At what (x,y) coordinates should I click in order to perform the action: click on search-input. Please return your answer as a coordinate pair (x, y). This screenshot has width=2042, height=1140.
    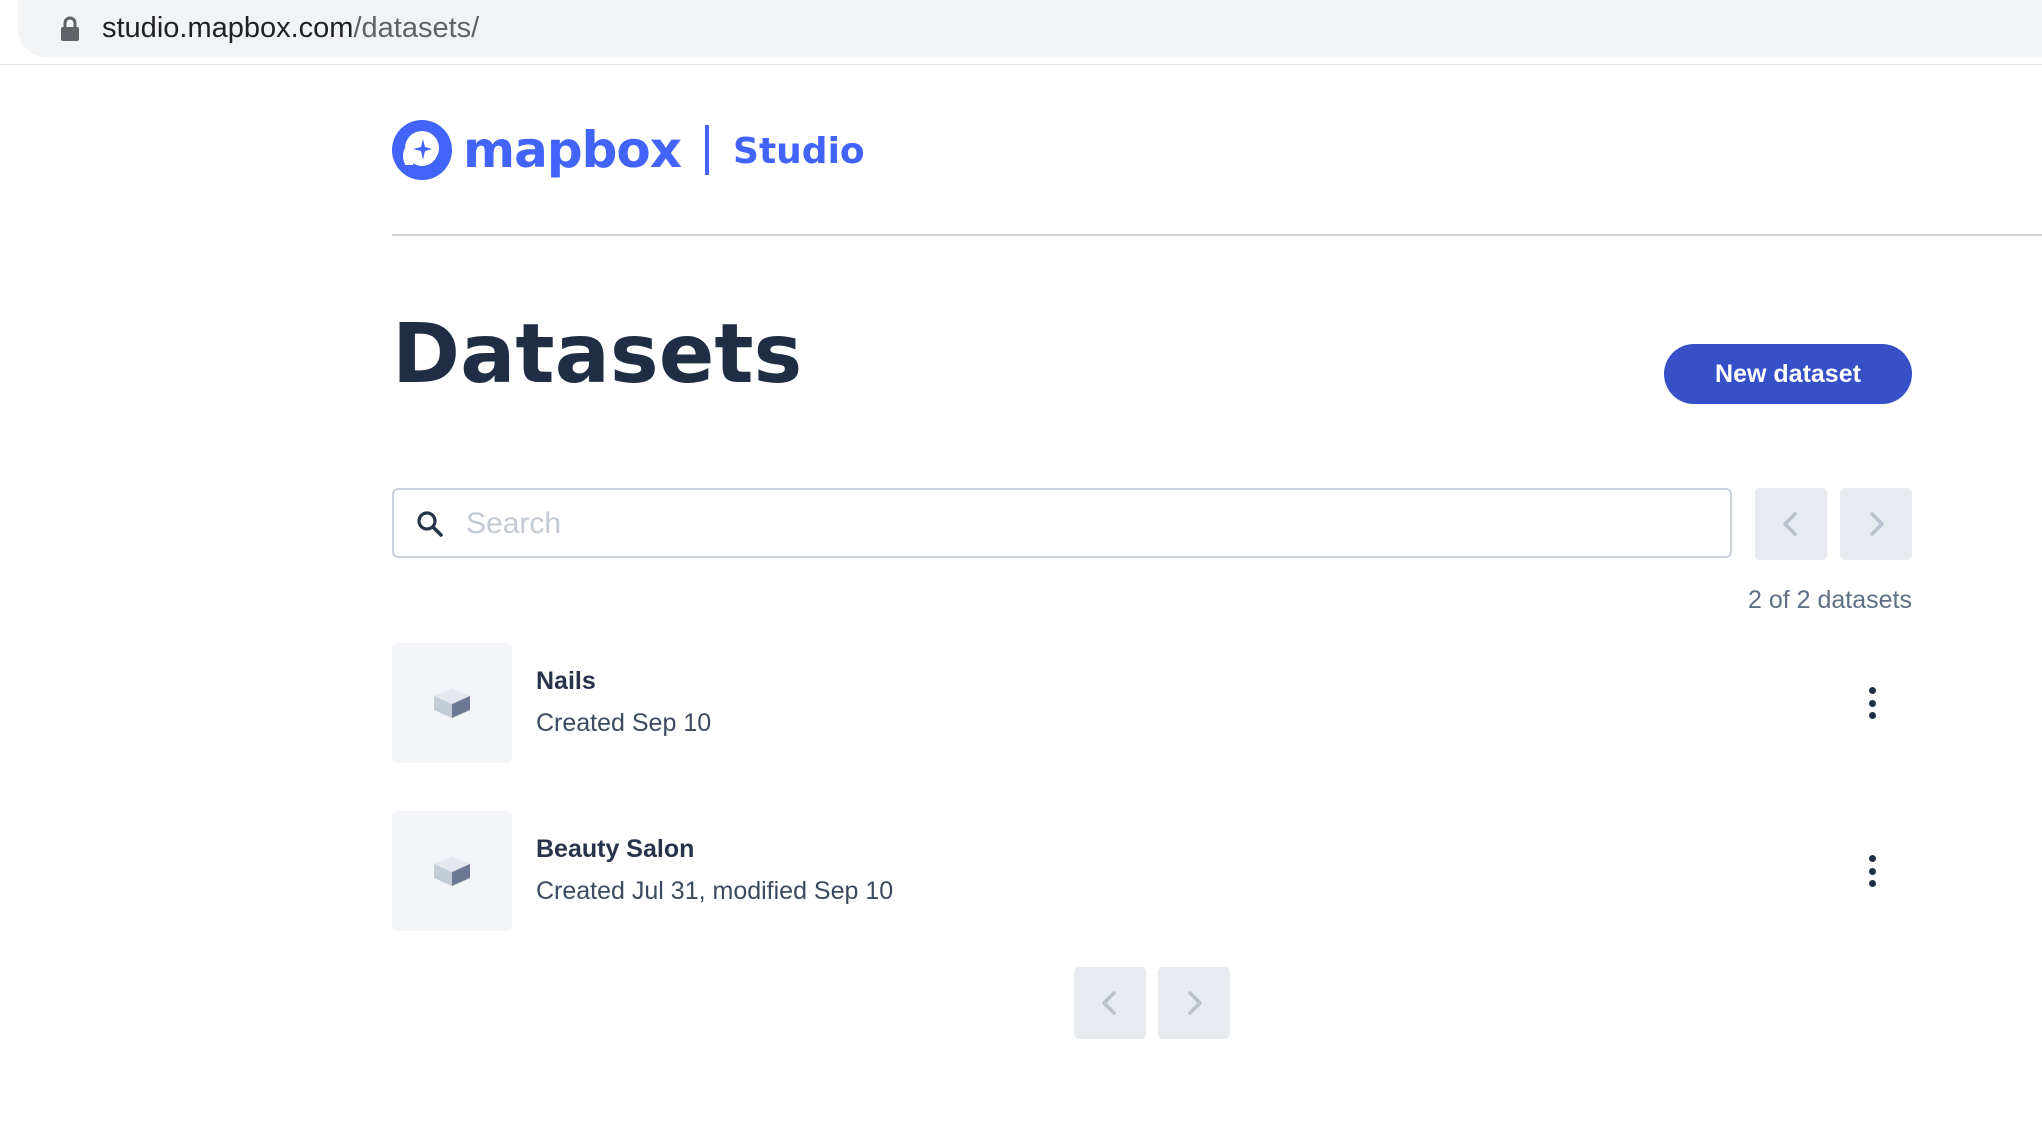
    Looking at the image, I should click on (1081, 524).